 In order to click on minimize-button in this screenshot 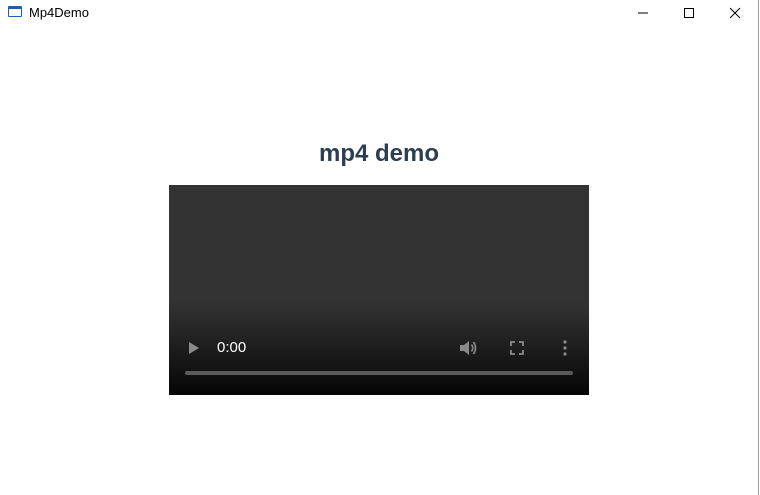, I will do `click(643, 13)`.